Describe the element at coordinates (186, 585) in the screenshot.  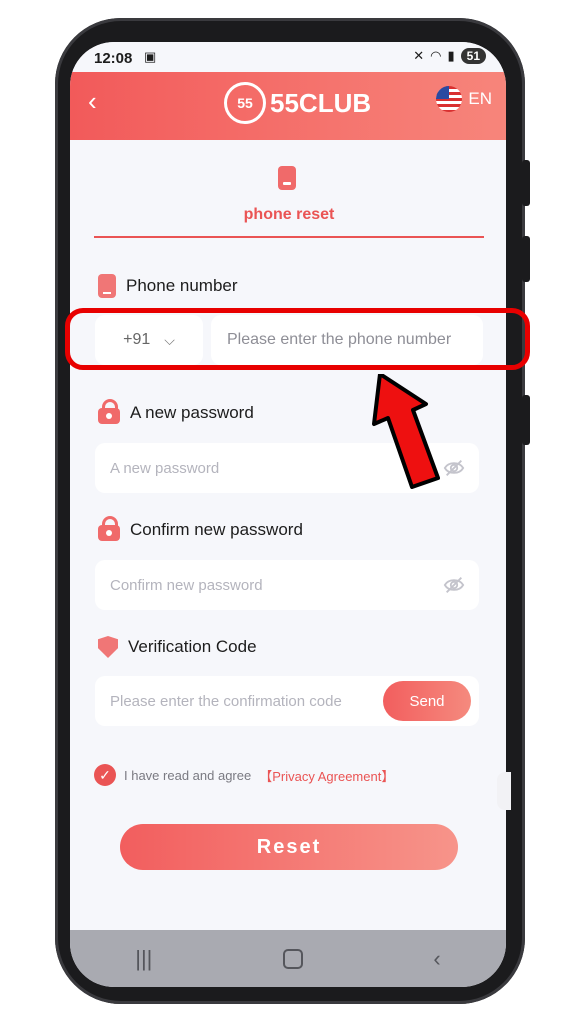
I see `confirm-password-placeholder: Confirm new password` at that location.